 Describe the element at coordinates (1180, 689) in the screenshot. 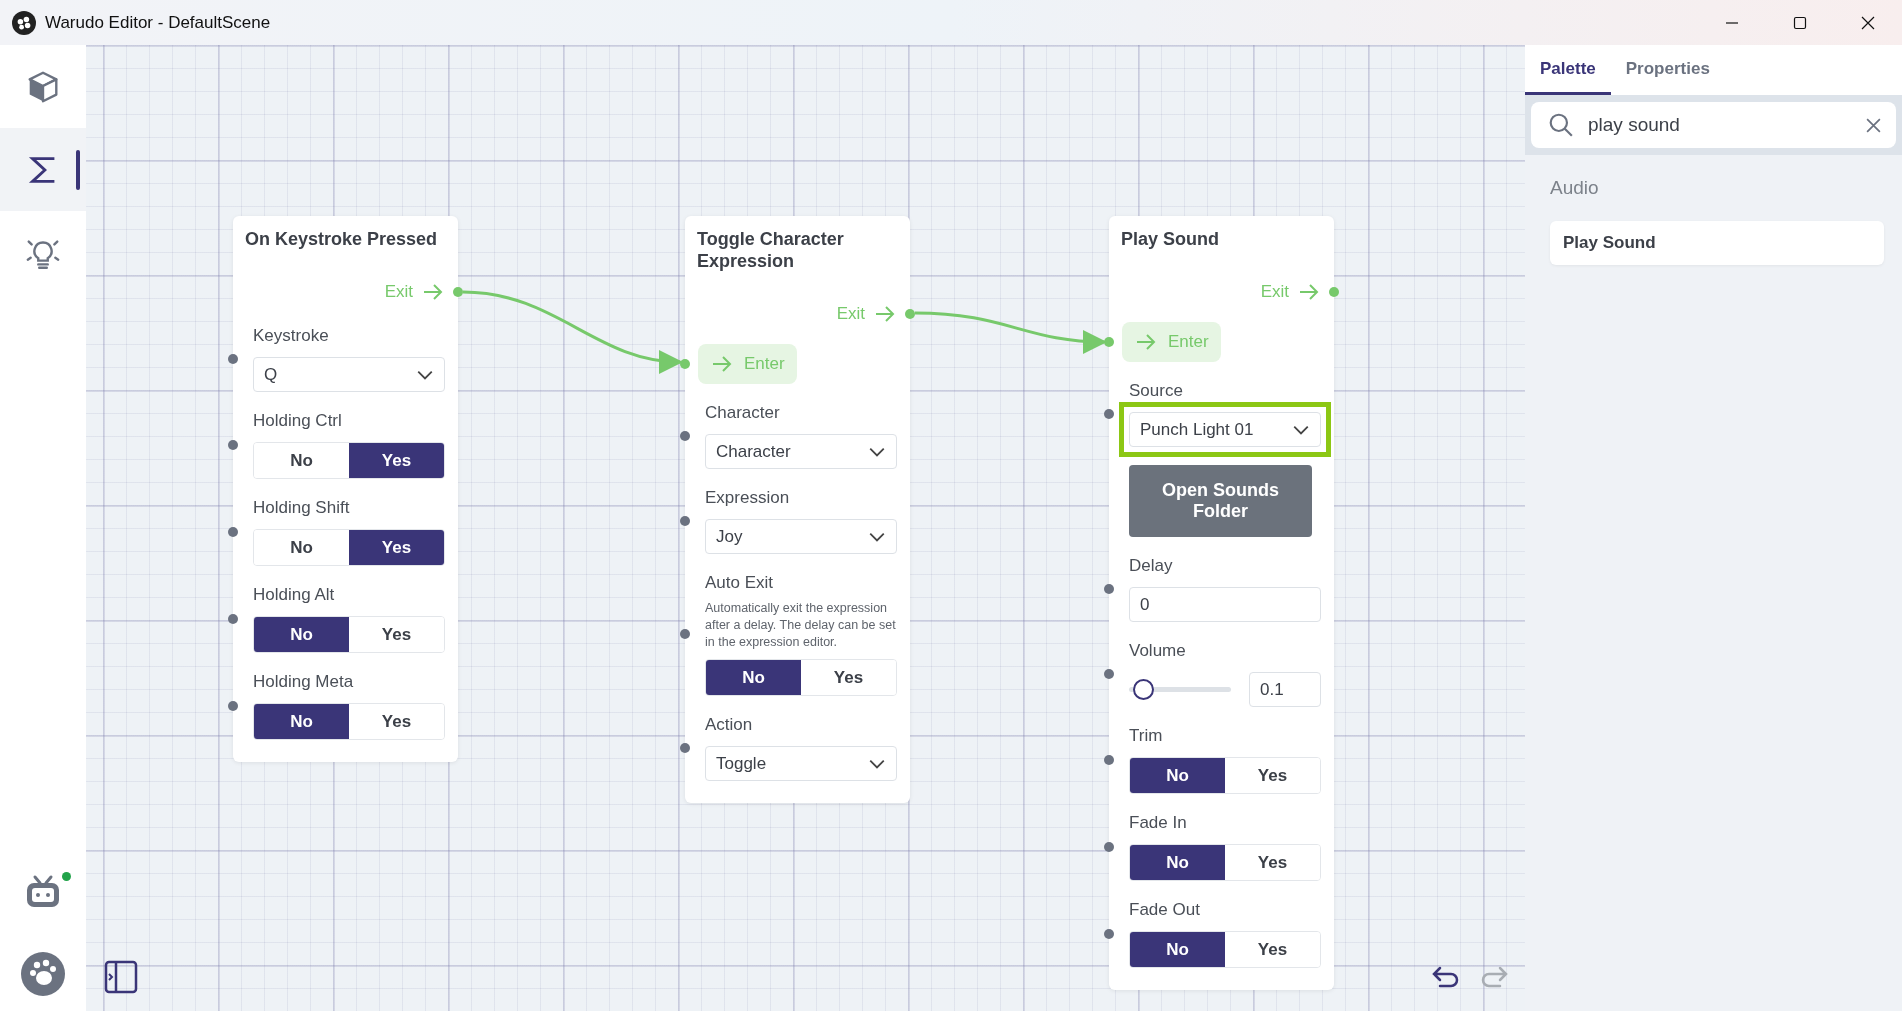

I see `volume-slider` at that location.